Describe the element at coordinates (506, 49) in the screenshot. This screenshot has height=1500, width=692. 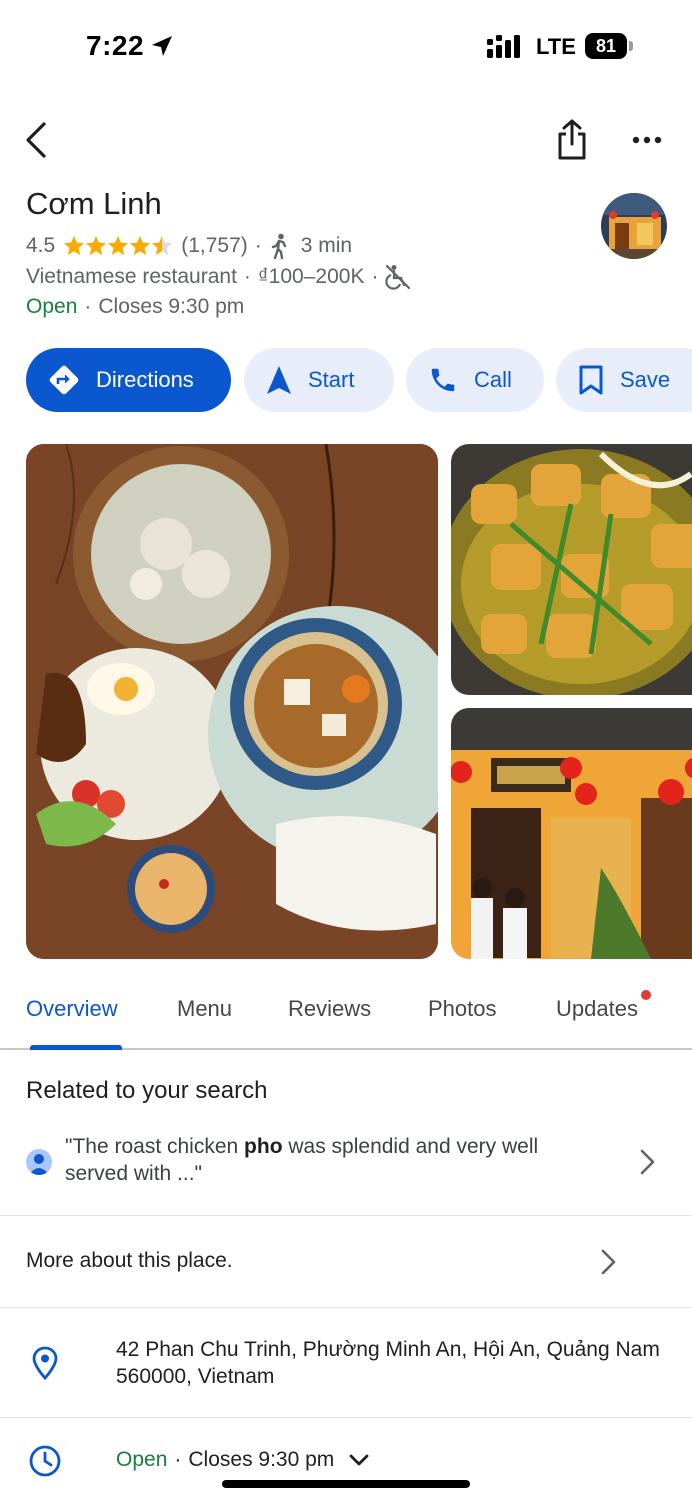
I see `cellular-signal-icon` at that location.